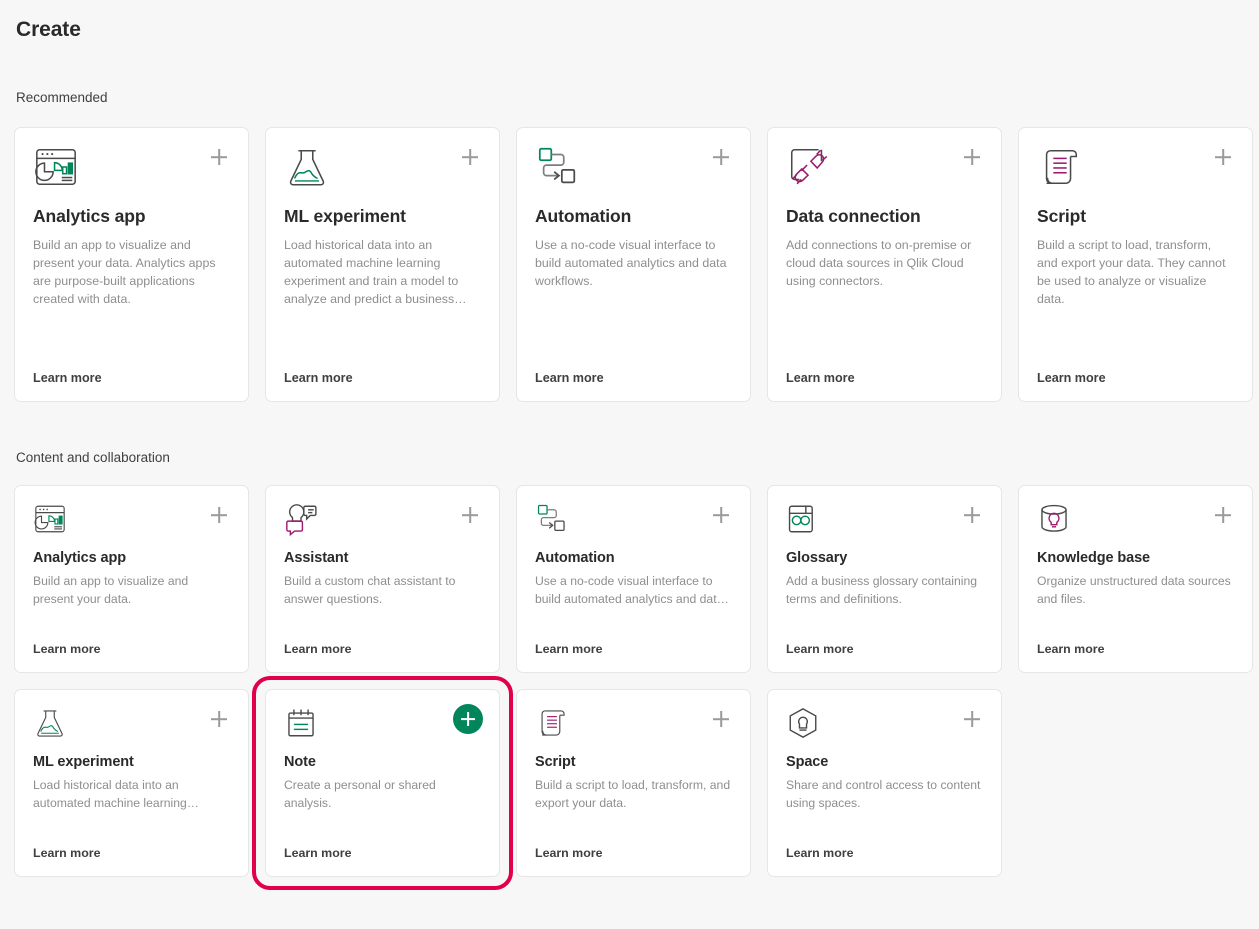  I want to click on card-title: Assistant, so click(316, 558).